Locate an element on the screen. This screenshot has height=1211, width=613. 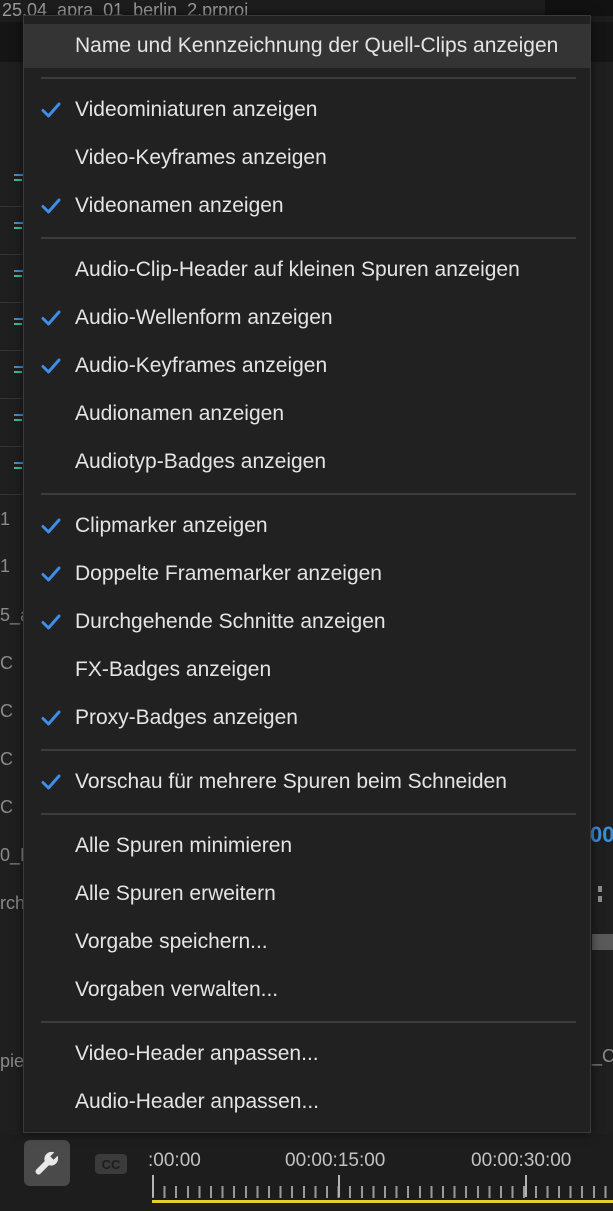
menu-item-doppelte-framemarker-anzeigen: Doppelte Framemarker anzeigen is located at coordinates (307, 574).